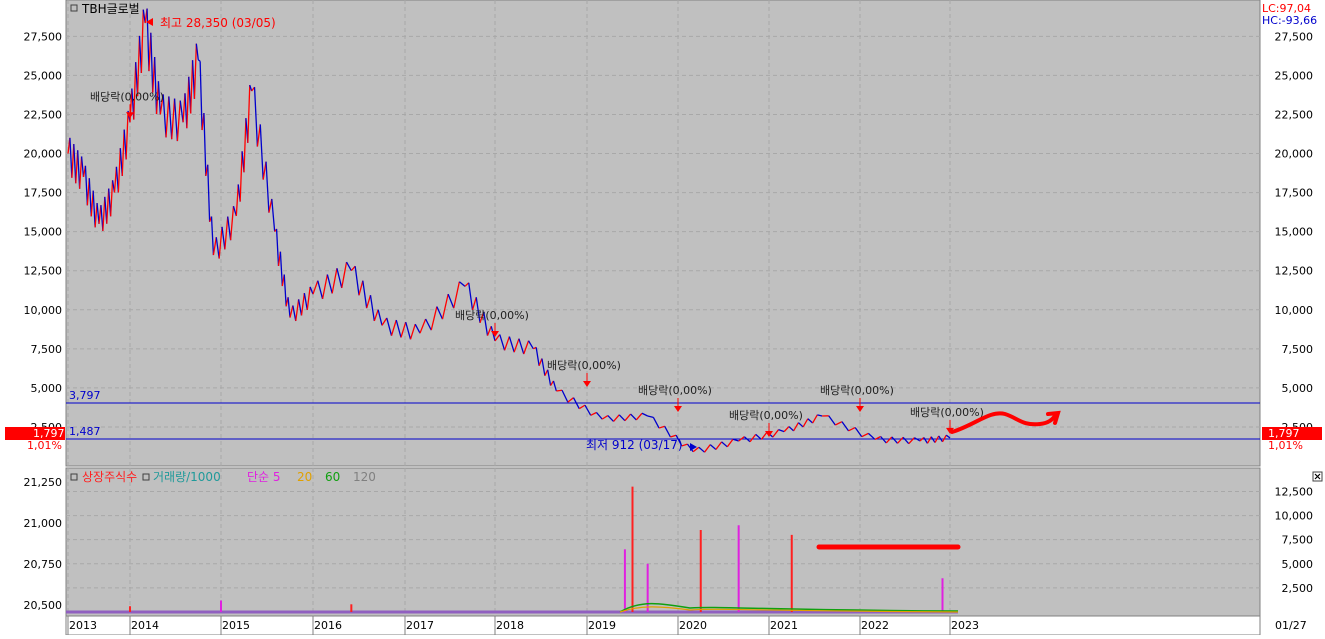 Image resolution: width=1325 pixels, height=639 pixels. What do you see at coordinates (1291, 625) in the screenshot?
I see `end-date-label: 01/27` at bounding box center [1291, 625].